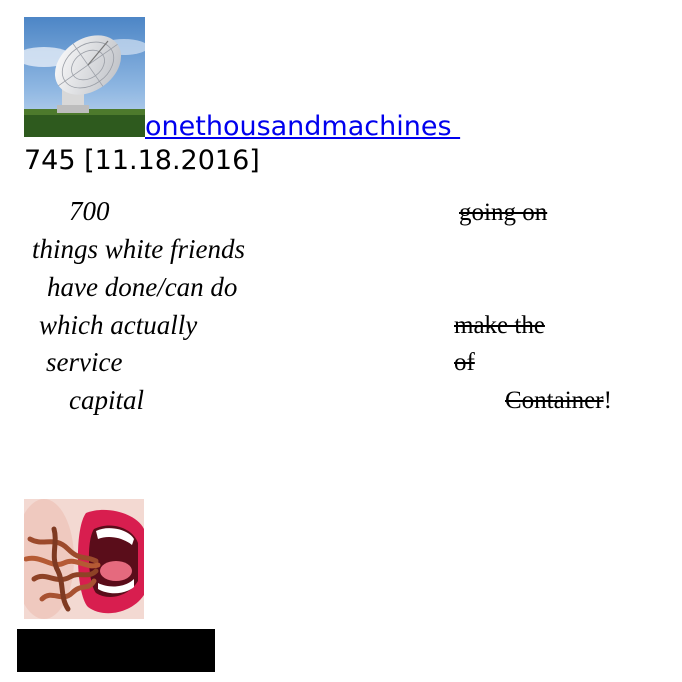 The height and width of the screenshot is (682, 682). I want to click on struck-text: going on, so click(503, 212).